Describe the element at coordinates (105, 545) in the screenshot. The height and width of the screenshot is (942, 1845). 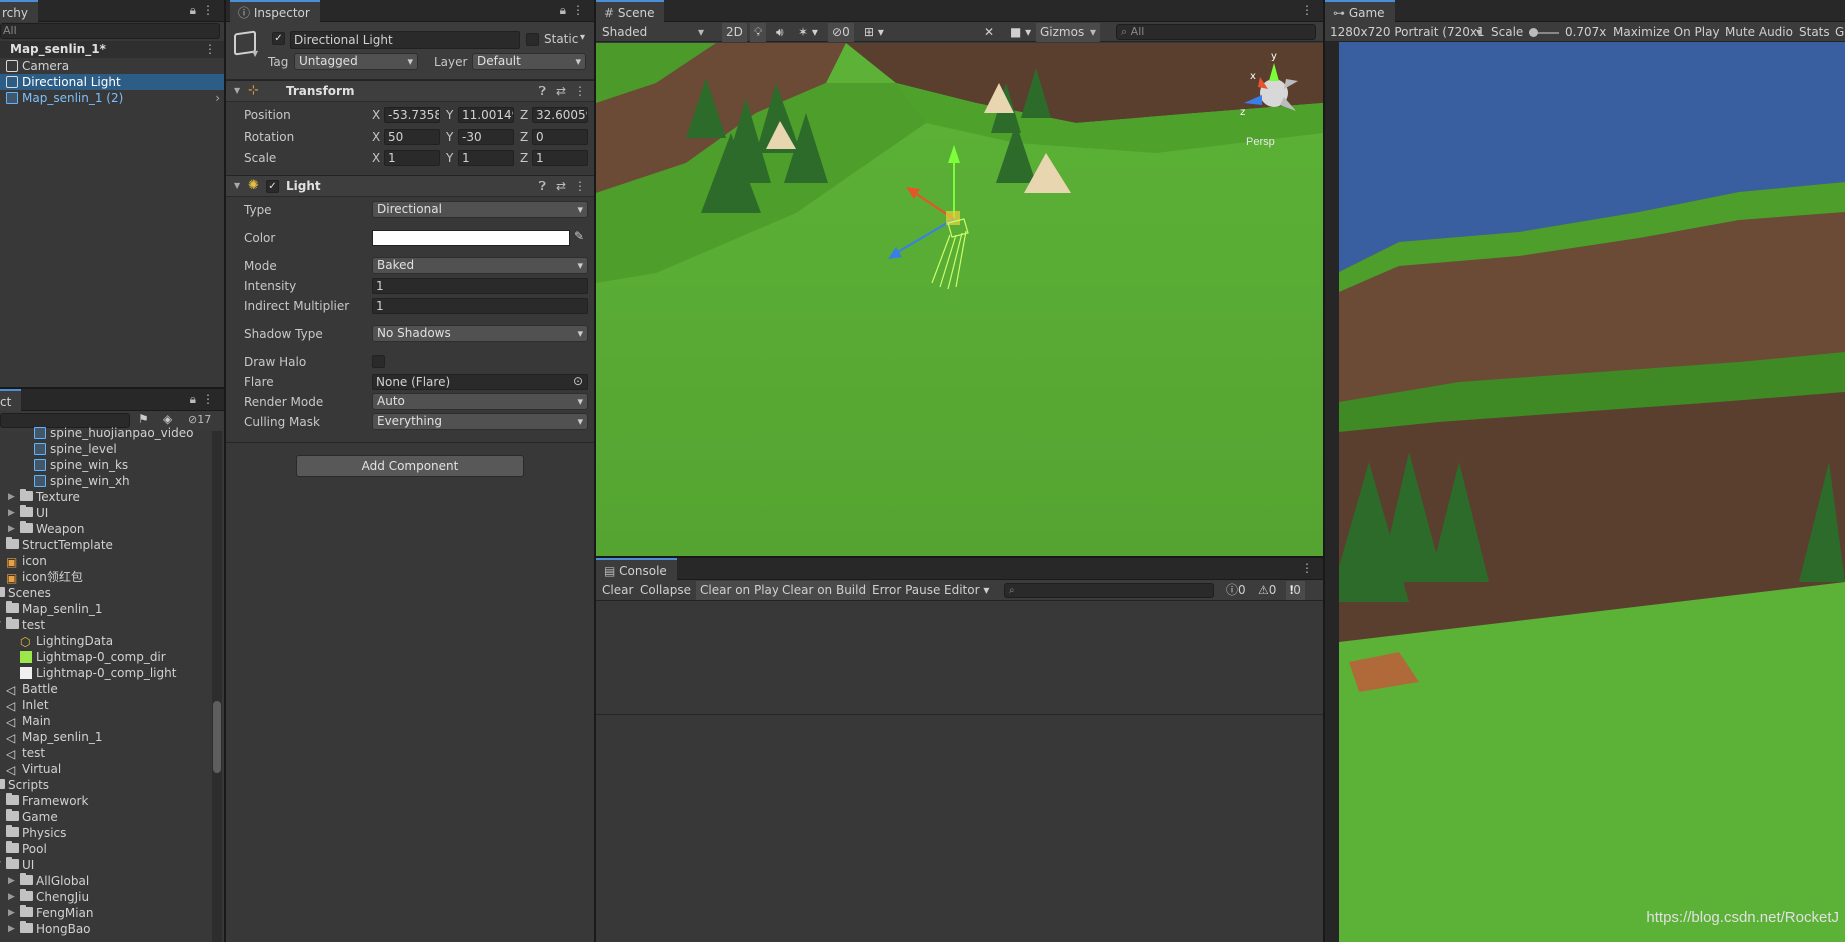
I see `project-item: StructTemplate` at that location.